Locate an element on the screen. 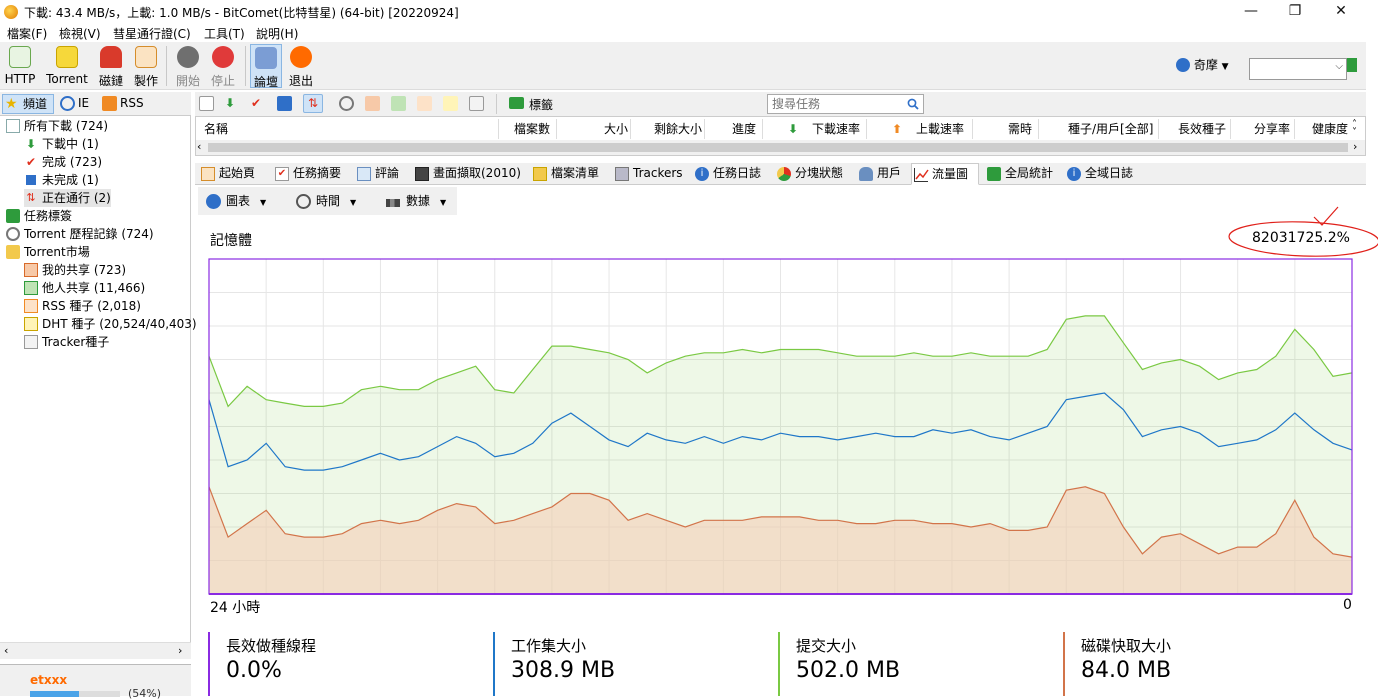 This screenshot has width=1378, height=700. tree-label: 未完成 (1) is located at coordinates (70, 180).